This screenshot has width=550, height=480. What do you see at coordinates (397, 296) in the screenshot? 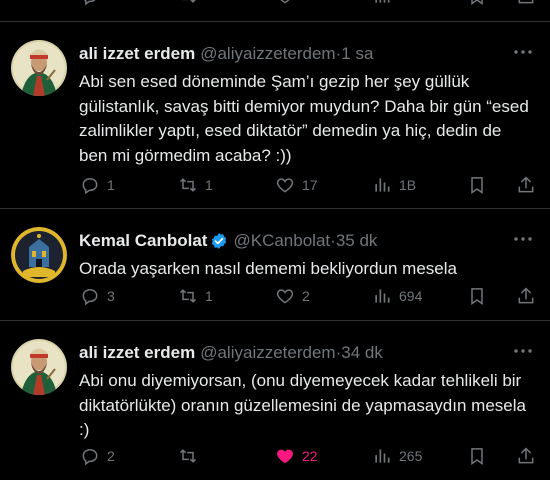
I see `views-button: 694` at bounding box center [397, 296].